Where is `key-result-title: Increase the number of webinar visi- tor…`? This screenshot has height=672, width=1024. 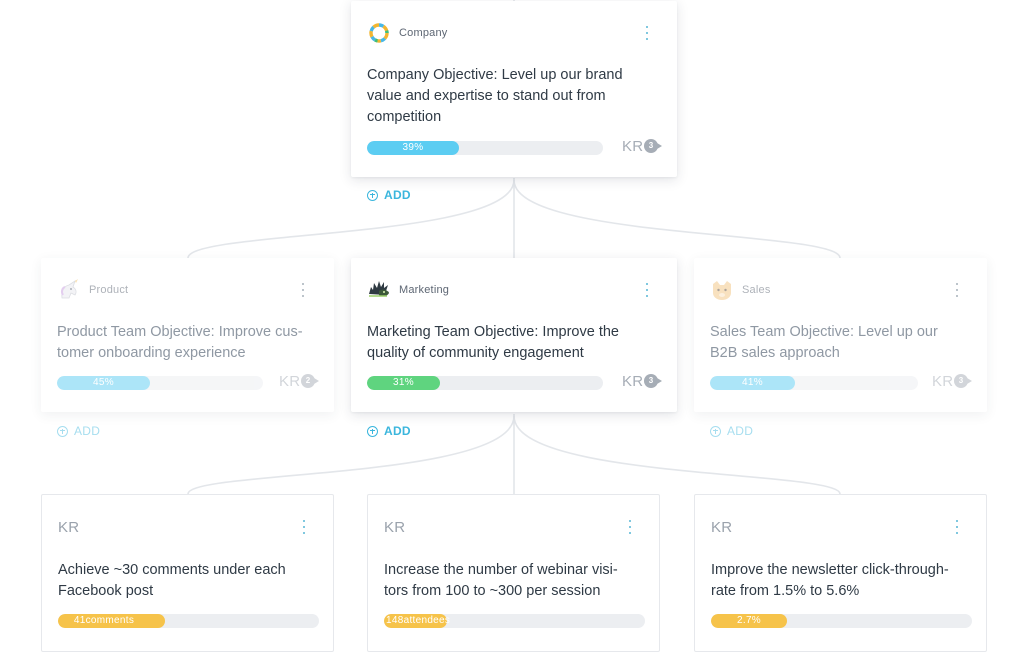
key-result-title: Increase the number of webinar visi- tor… is located at coordinates (501, 580).